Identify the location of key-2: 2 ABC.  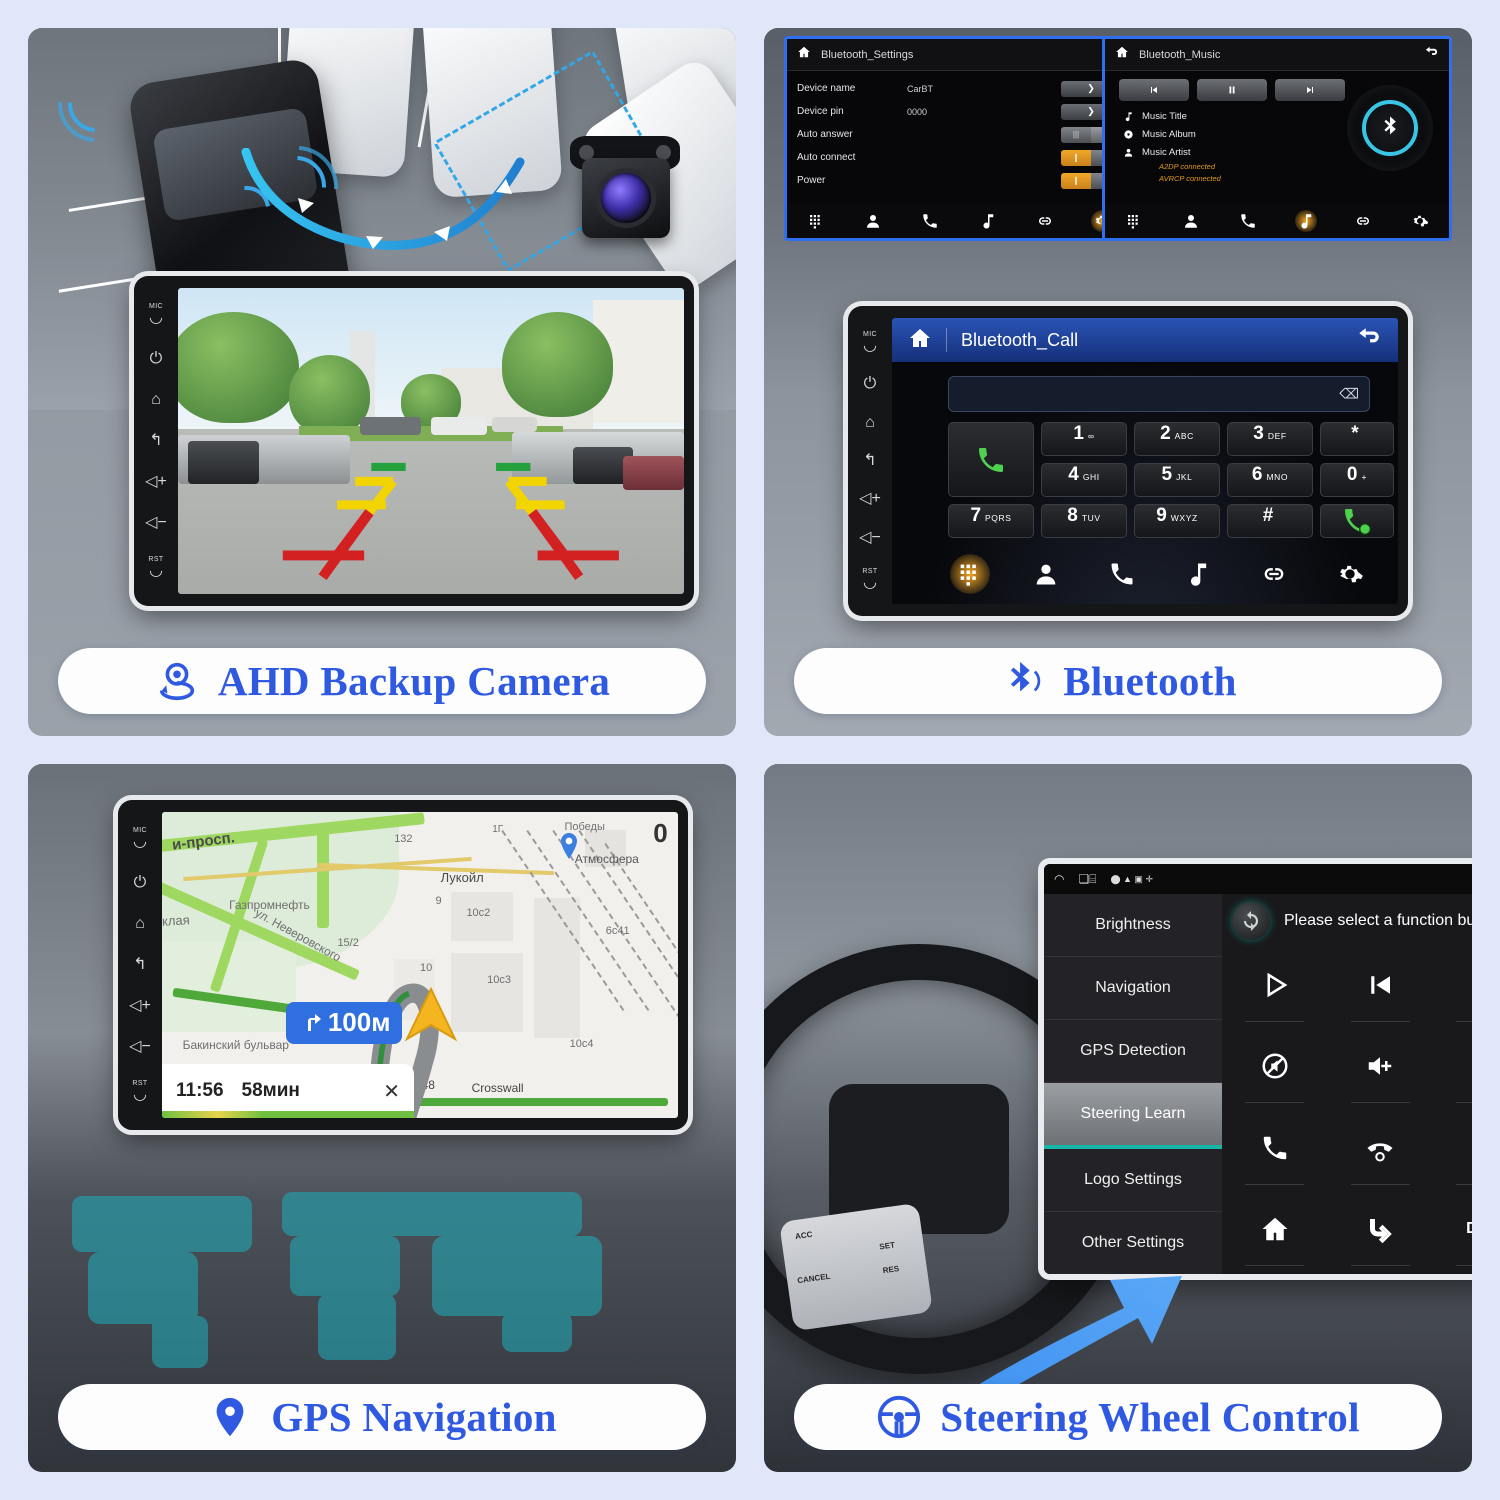
(1177, 439).